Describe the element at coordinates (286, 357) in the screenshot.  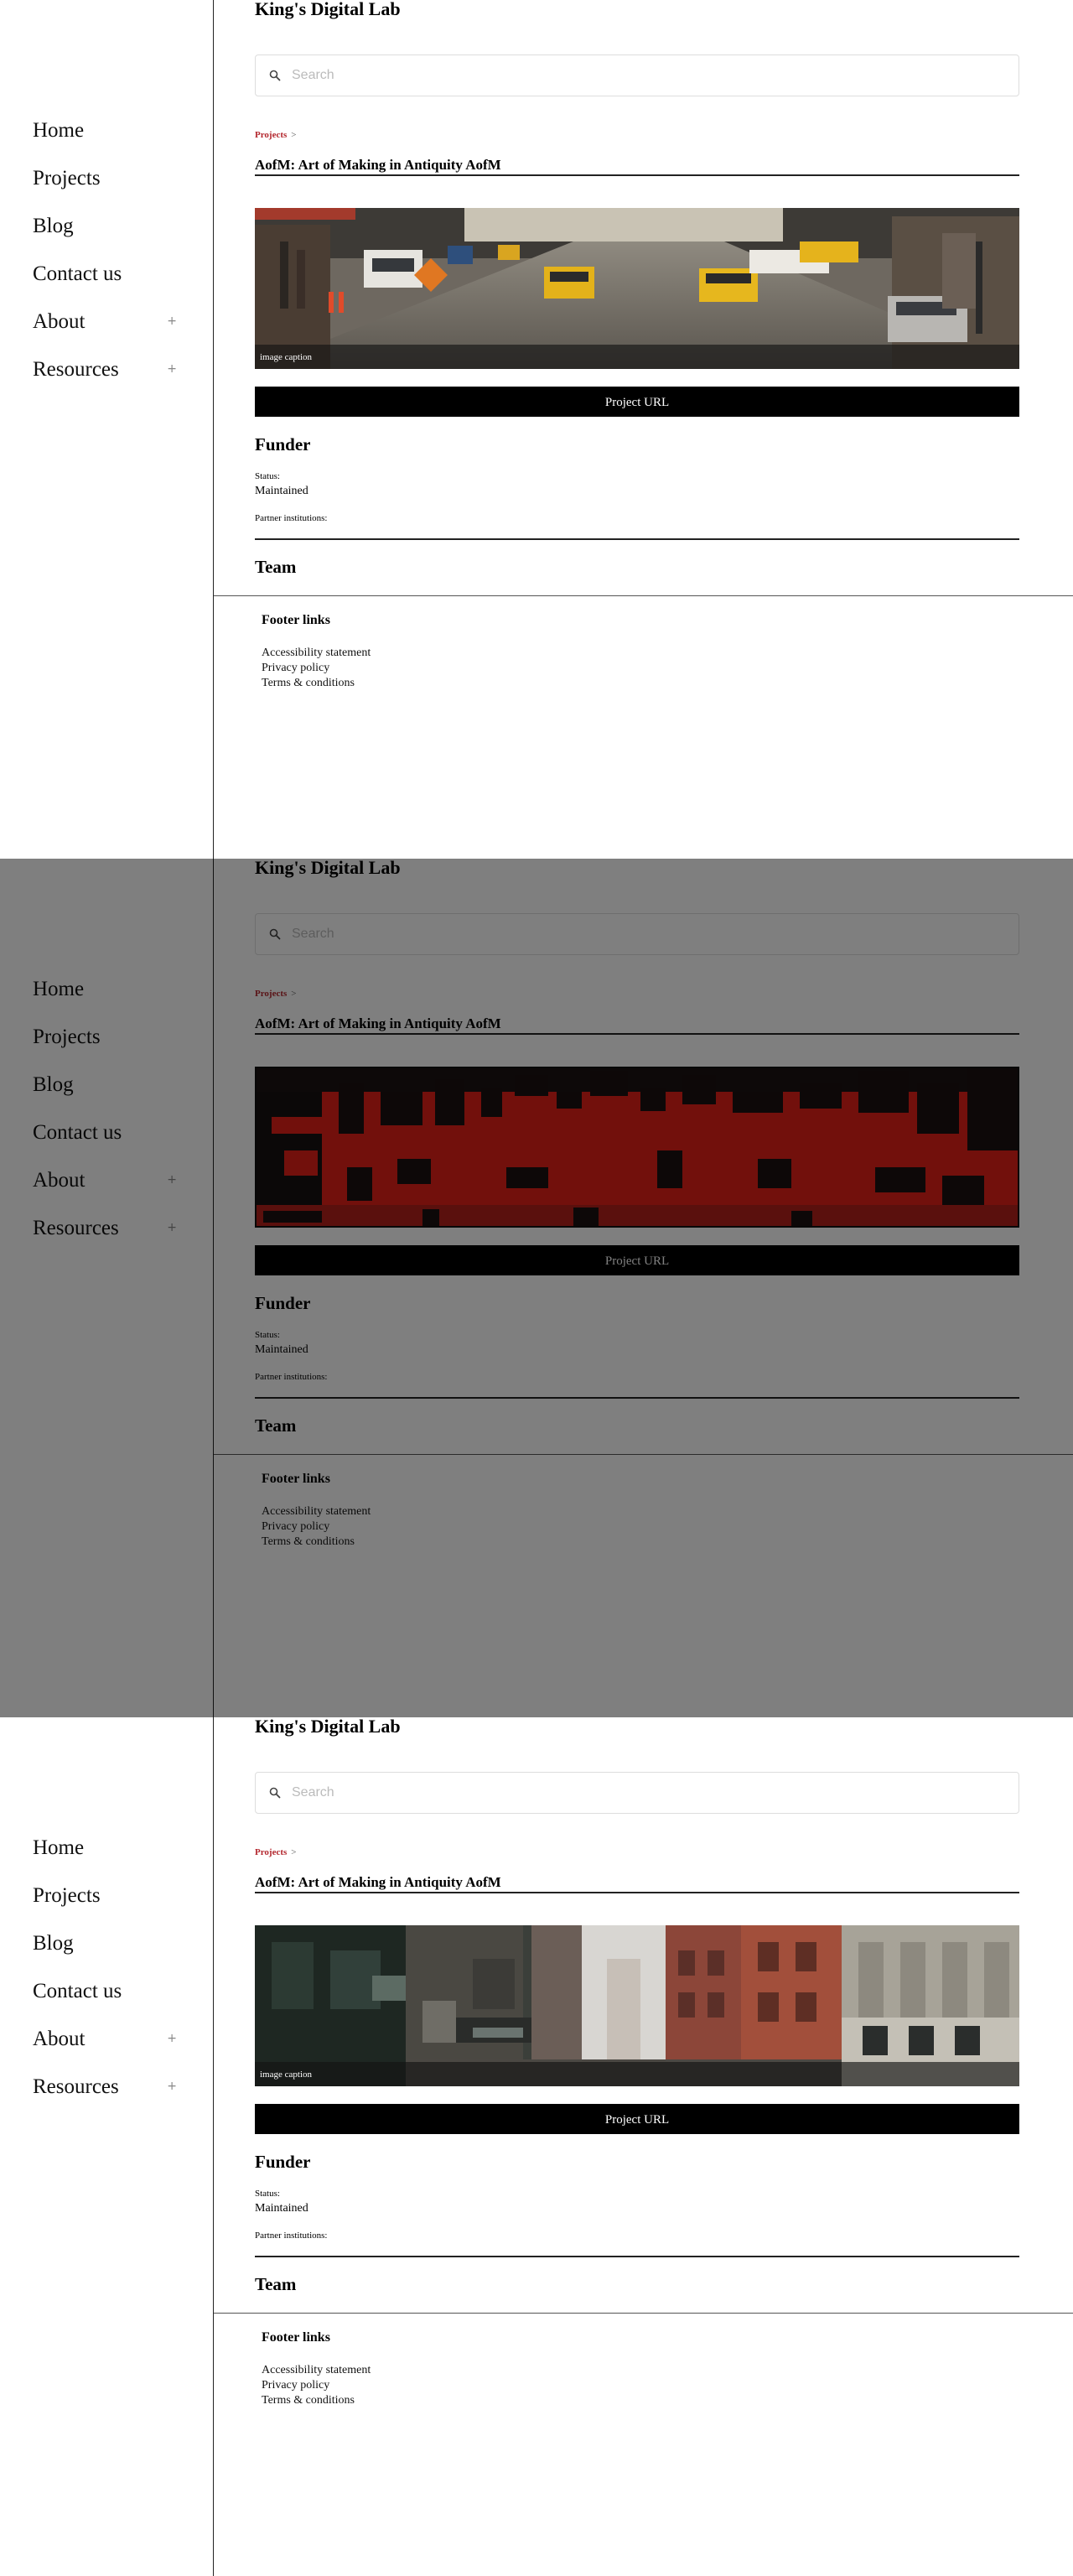
I see `image-caption: image caption` at that location.